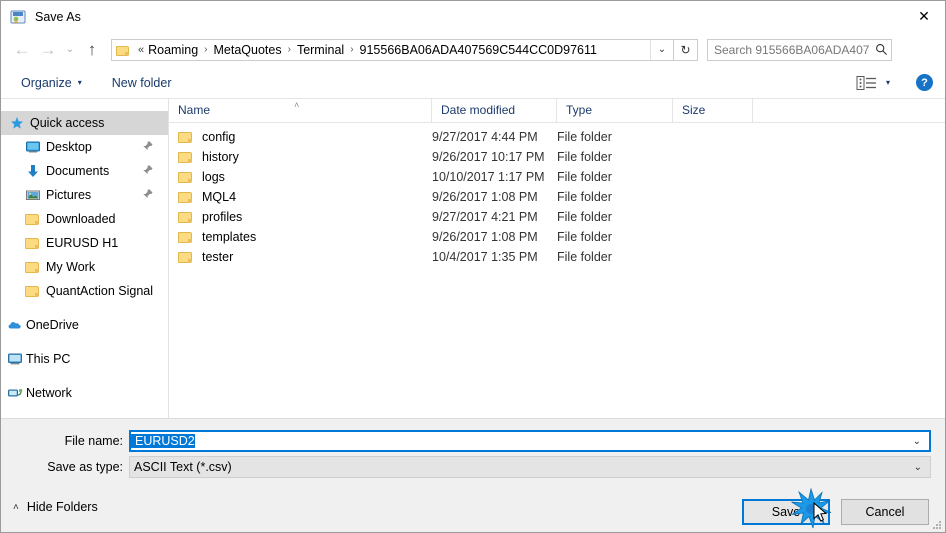  Describe the element at coordinates (488, 177) in the screenshot. I see `file-date-cell: 10/10/2017 1:17 PM` at that location.